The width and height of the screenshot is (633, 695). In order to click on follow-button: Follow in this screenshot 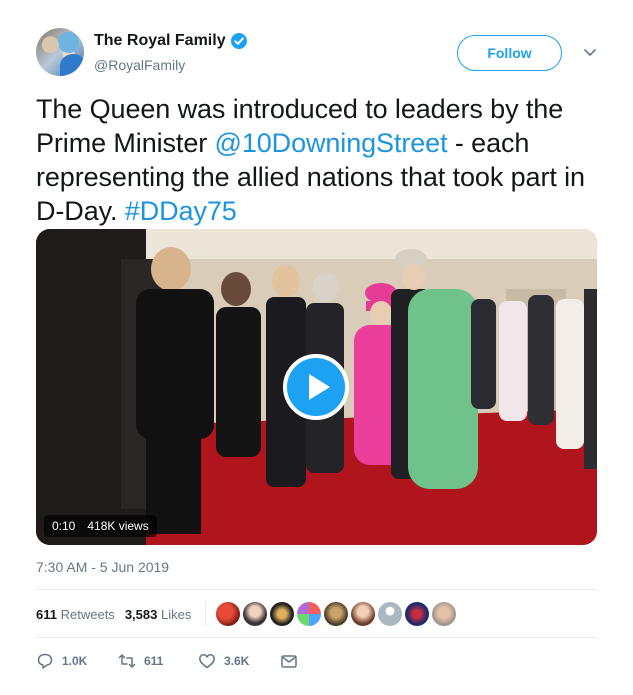, I will do `click(509, 53)`.